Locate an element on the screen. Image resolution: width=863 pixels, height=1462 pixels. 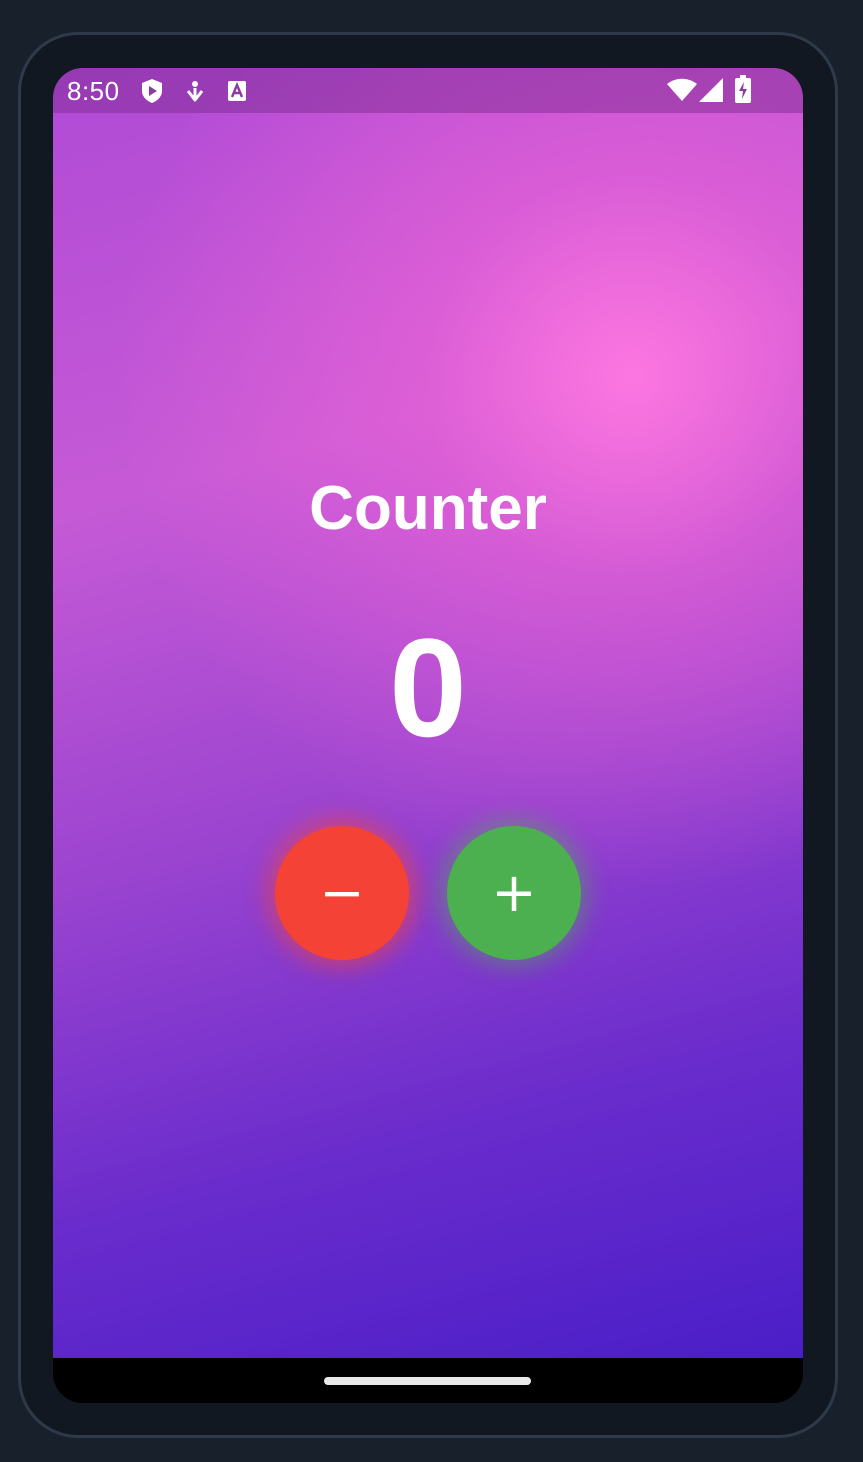
minus-icon: − is located at coordinates (342, 892).